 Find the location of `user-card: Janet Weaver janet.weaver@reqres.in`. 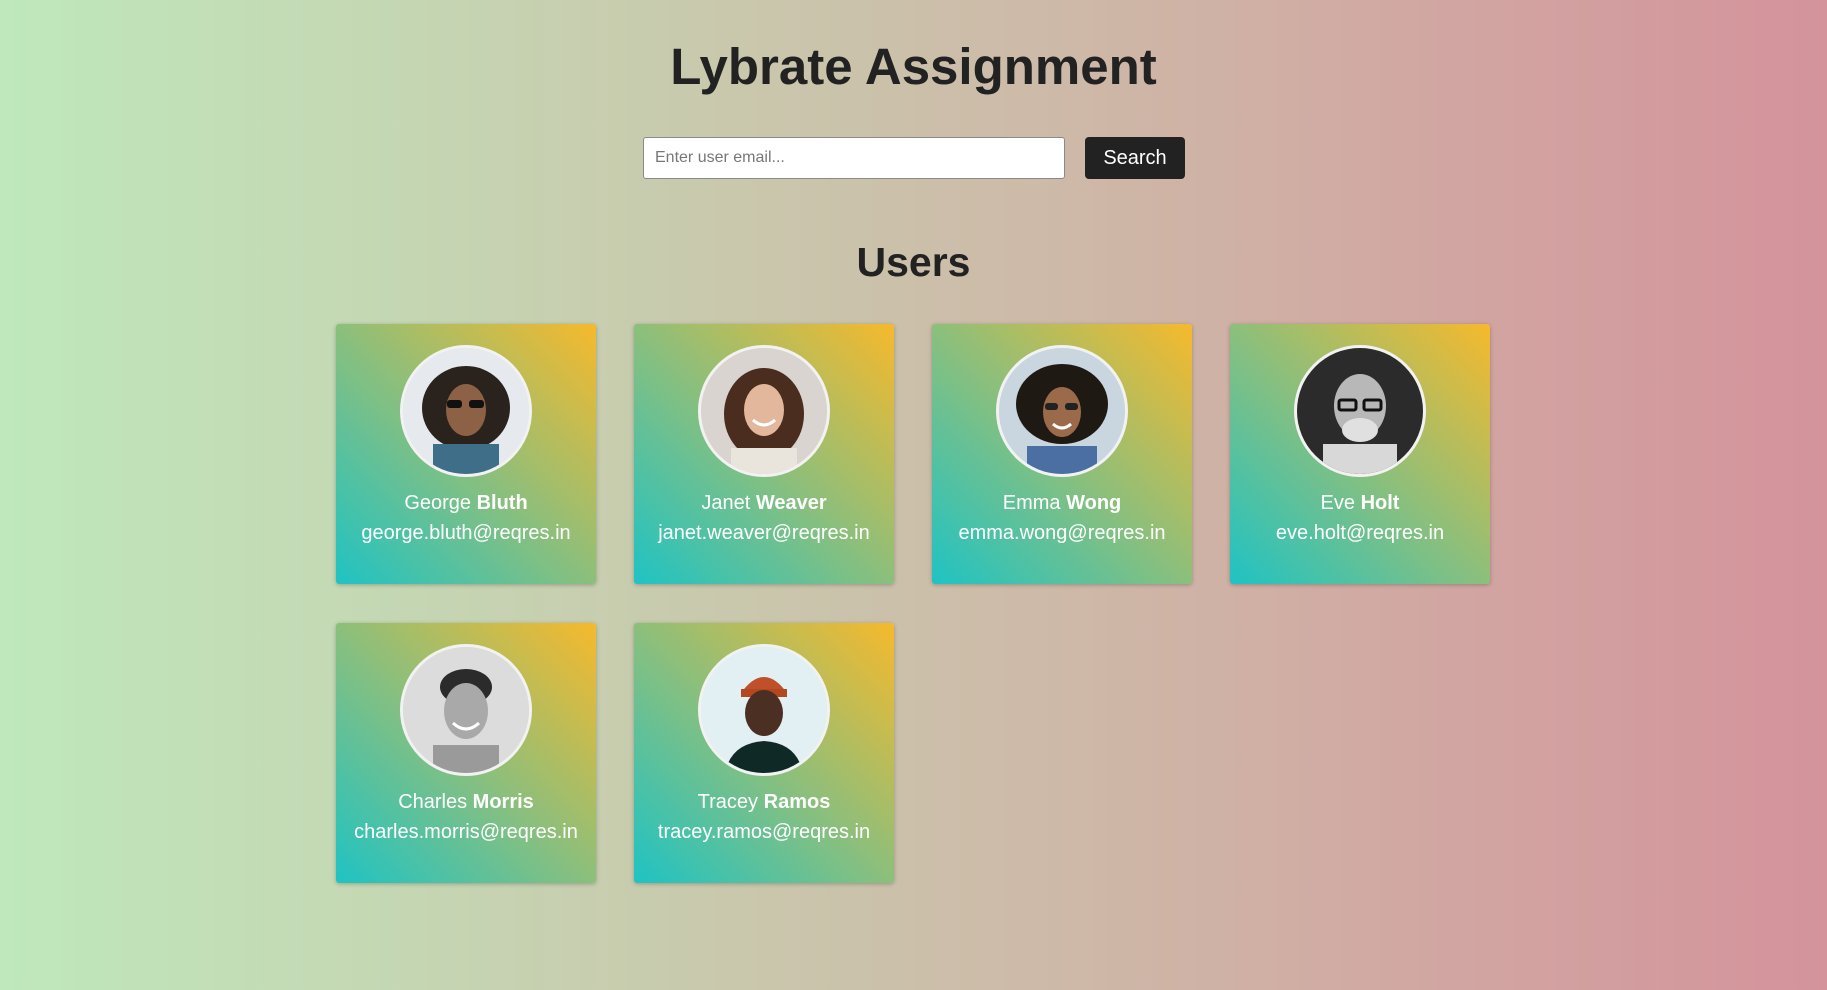

user-card: Janet Weaver janet.weaver@reqres.in is located at coordinates (764, 454).